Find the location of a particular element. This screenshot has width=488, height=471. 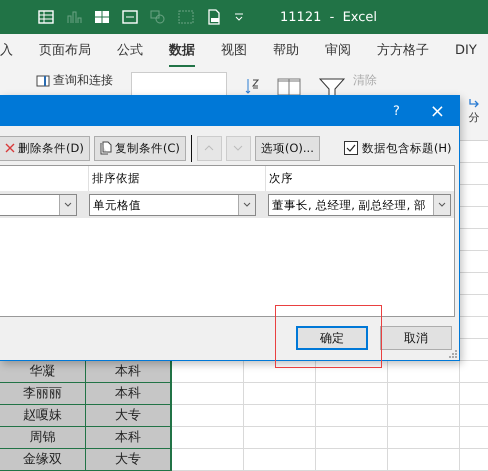

filter-icon is located at coordinates (332, 88).